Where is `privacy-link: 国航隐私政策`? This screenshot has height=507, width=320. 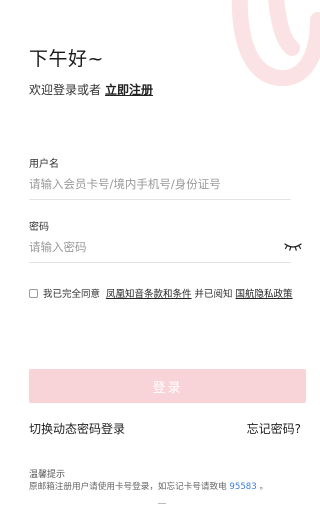
privacy-link: 国航隐私政策 is located at coordinates (264, 293).